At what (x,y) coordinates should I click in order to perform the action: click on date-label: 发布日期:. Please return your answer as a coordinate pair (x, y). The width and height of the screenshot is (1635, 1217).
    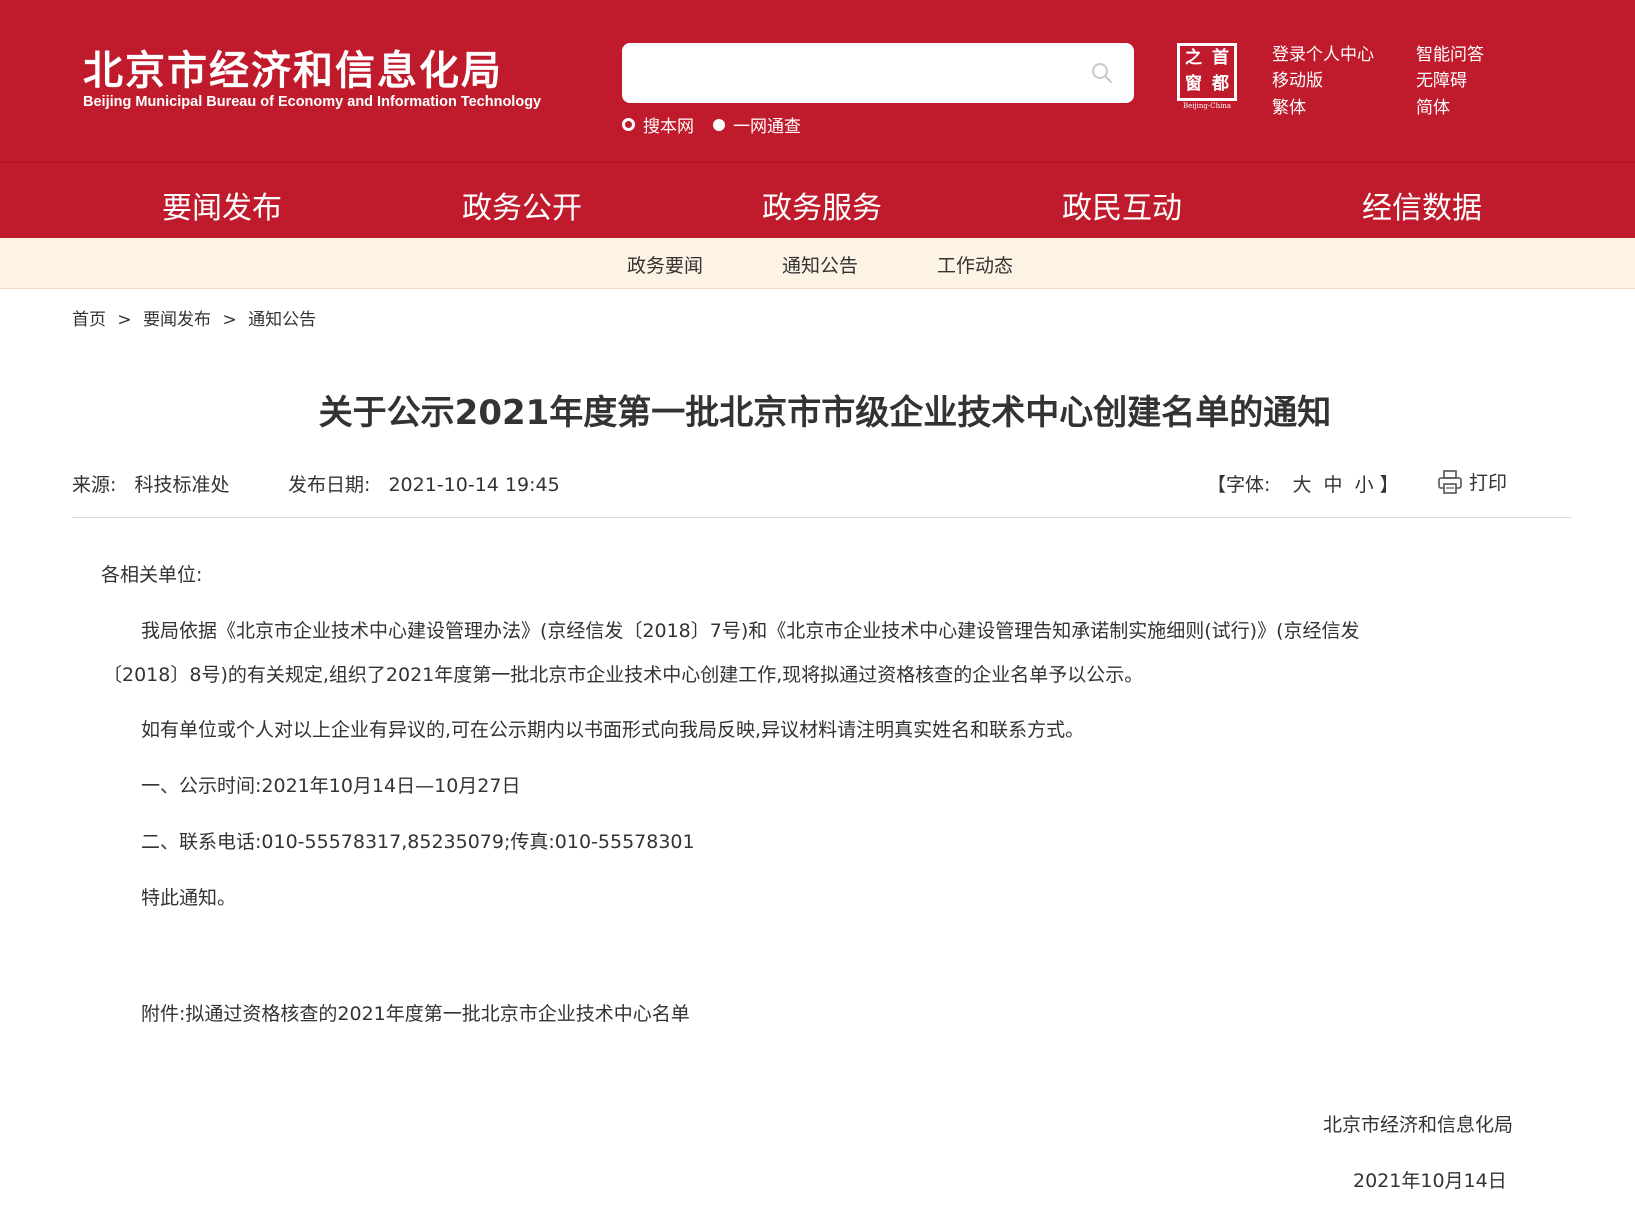
    Looking at the image, I should click on (329, 485).